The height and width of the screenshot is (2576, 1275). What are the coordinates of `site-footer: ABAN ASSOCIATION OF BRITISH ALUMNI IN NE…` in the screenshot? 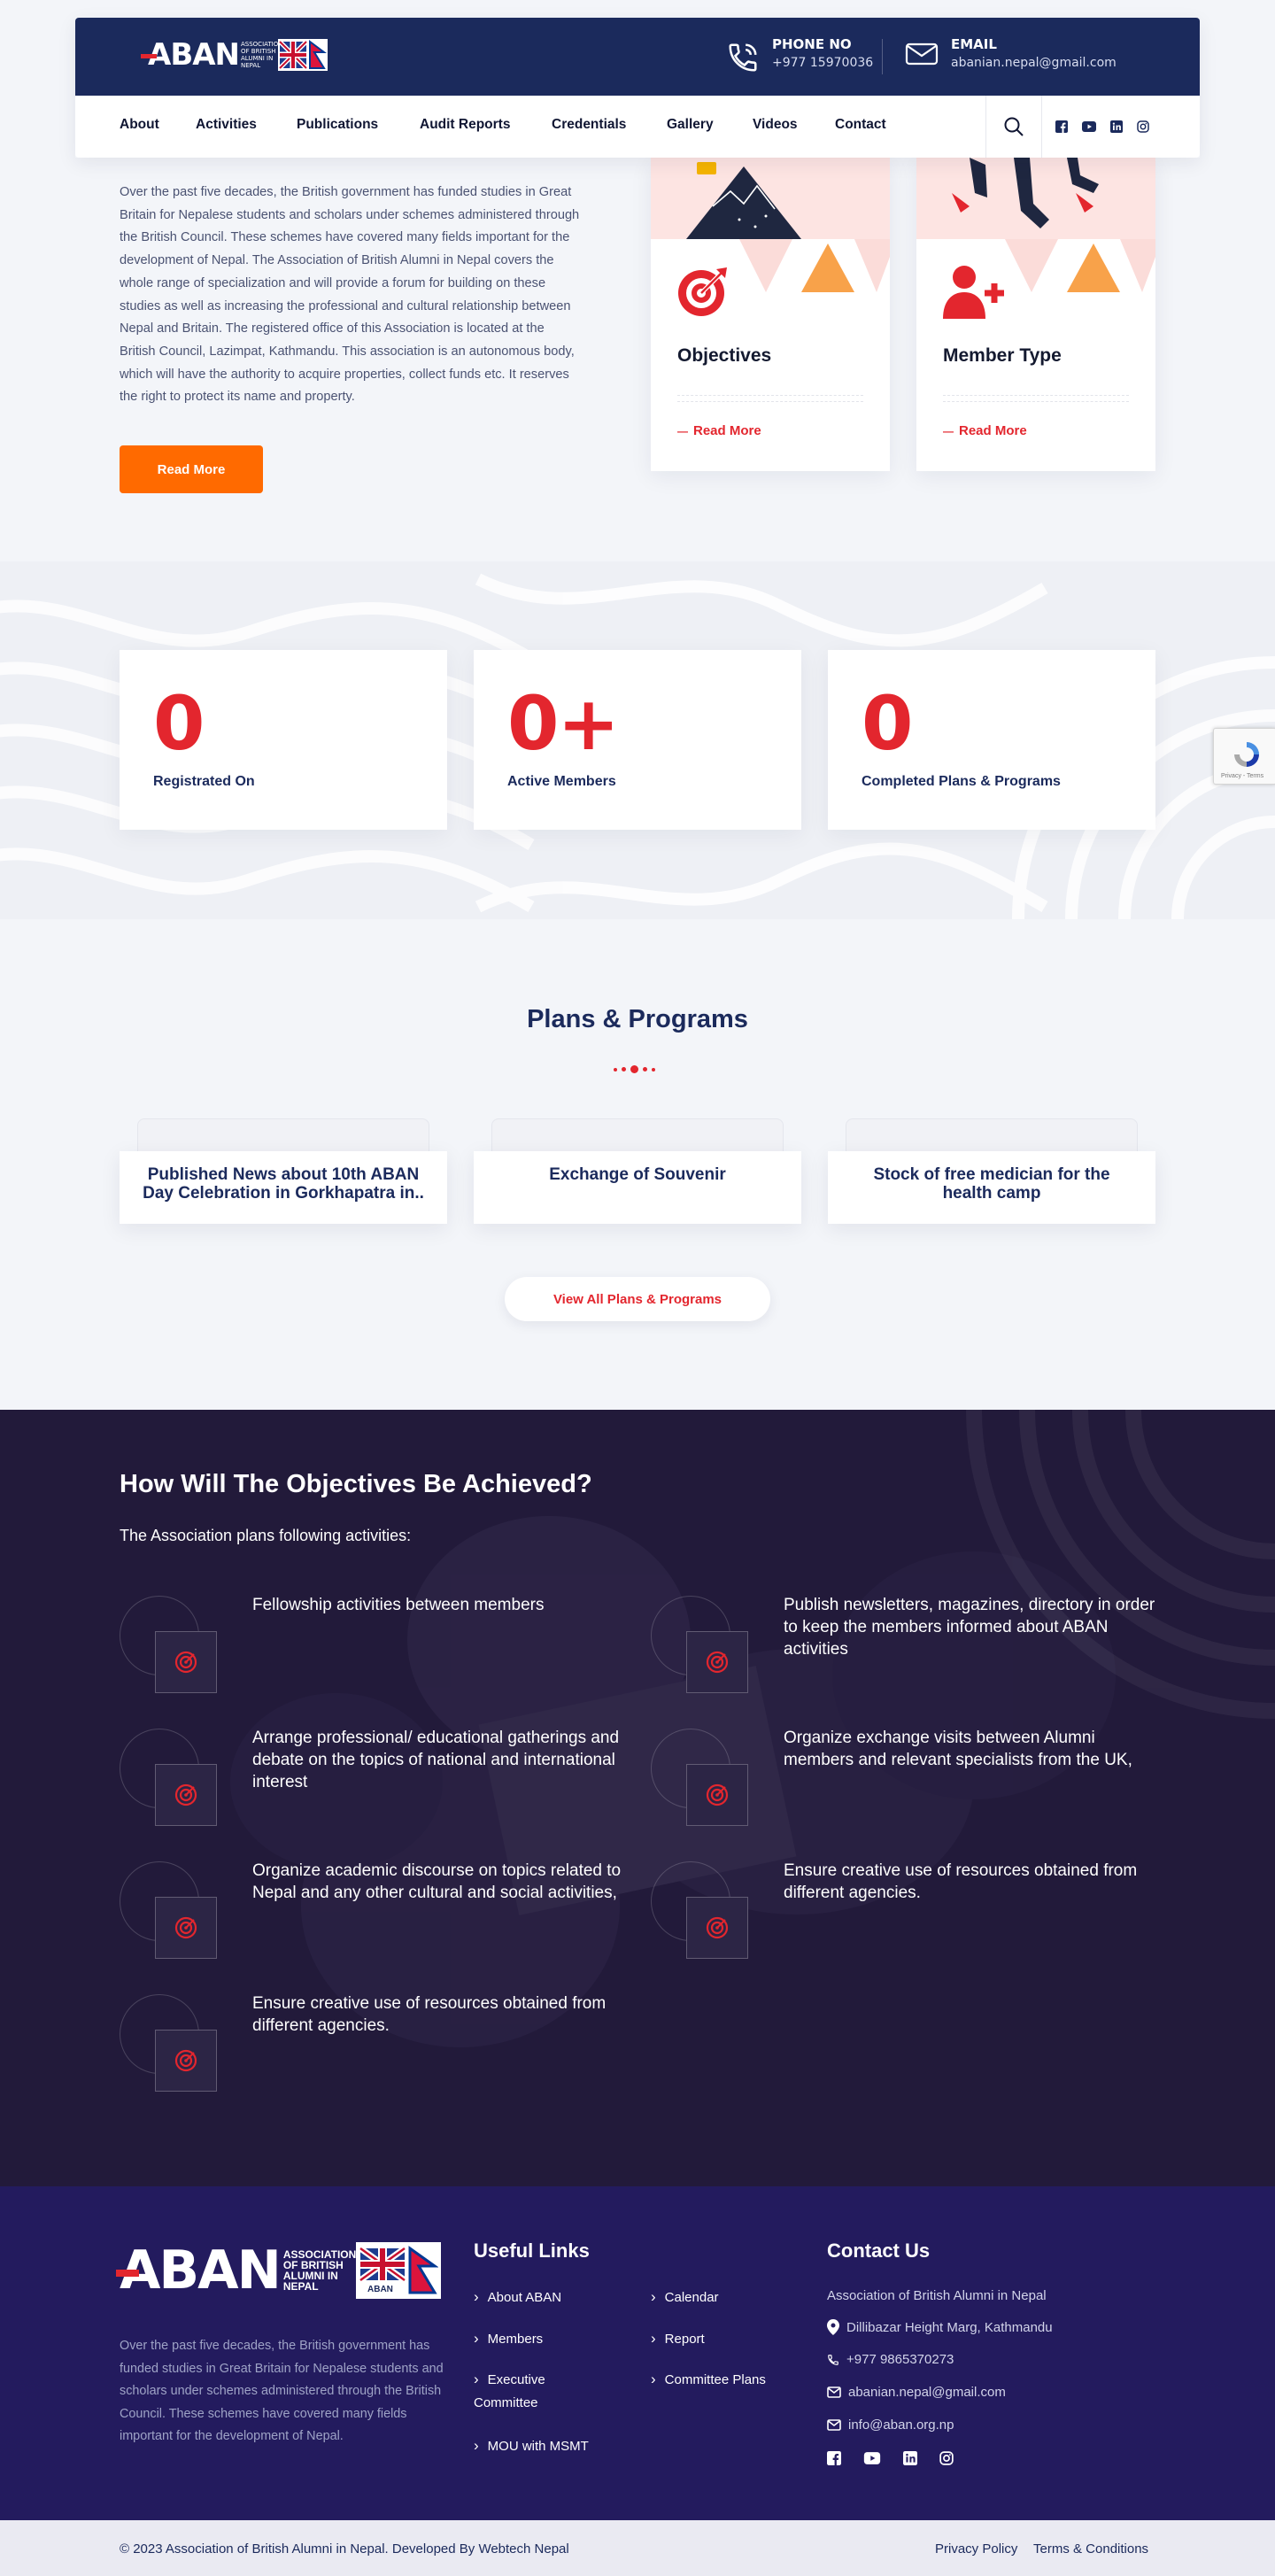 It's located at (637, 2353).